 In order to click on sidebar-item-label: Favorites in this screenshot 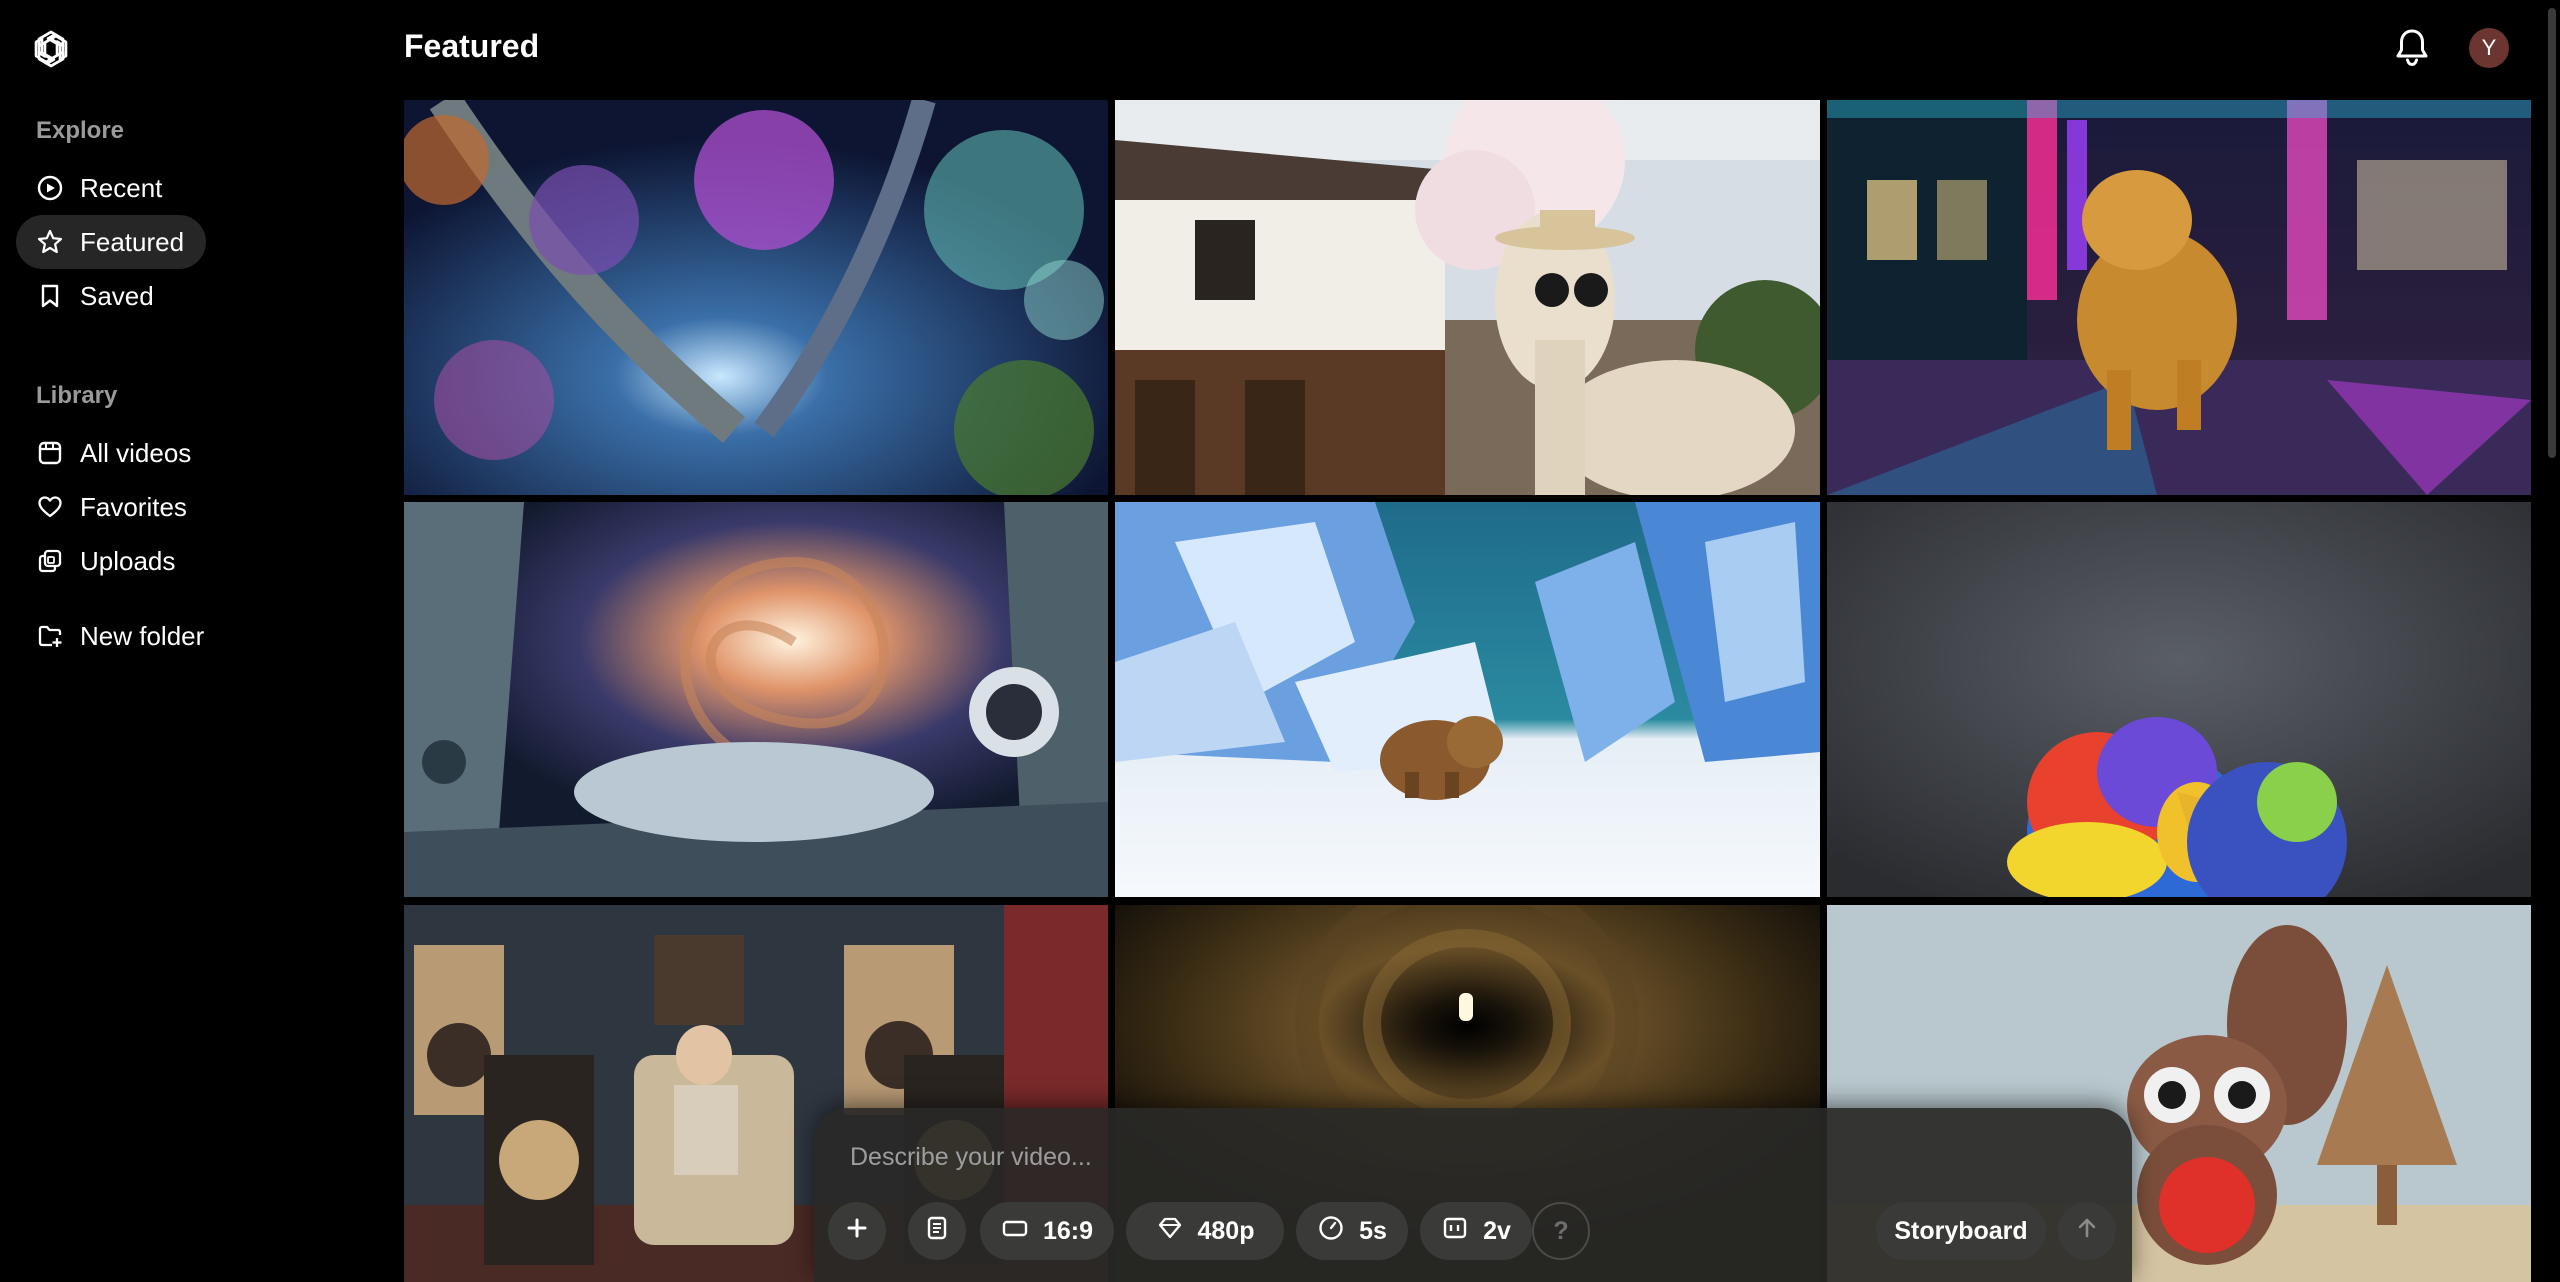, I will do `click(133, 506)`.